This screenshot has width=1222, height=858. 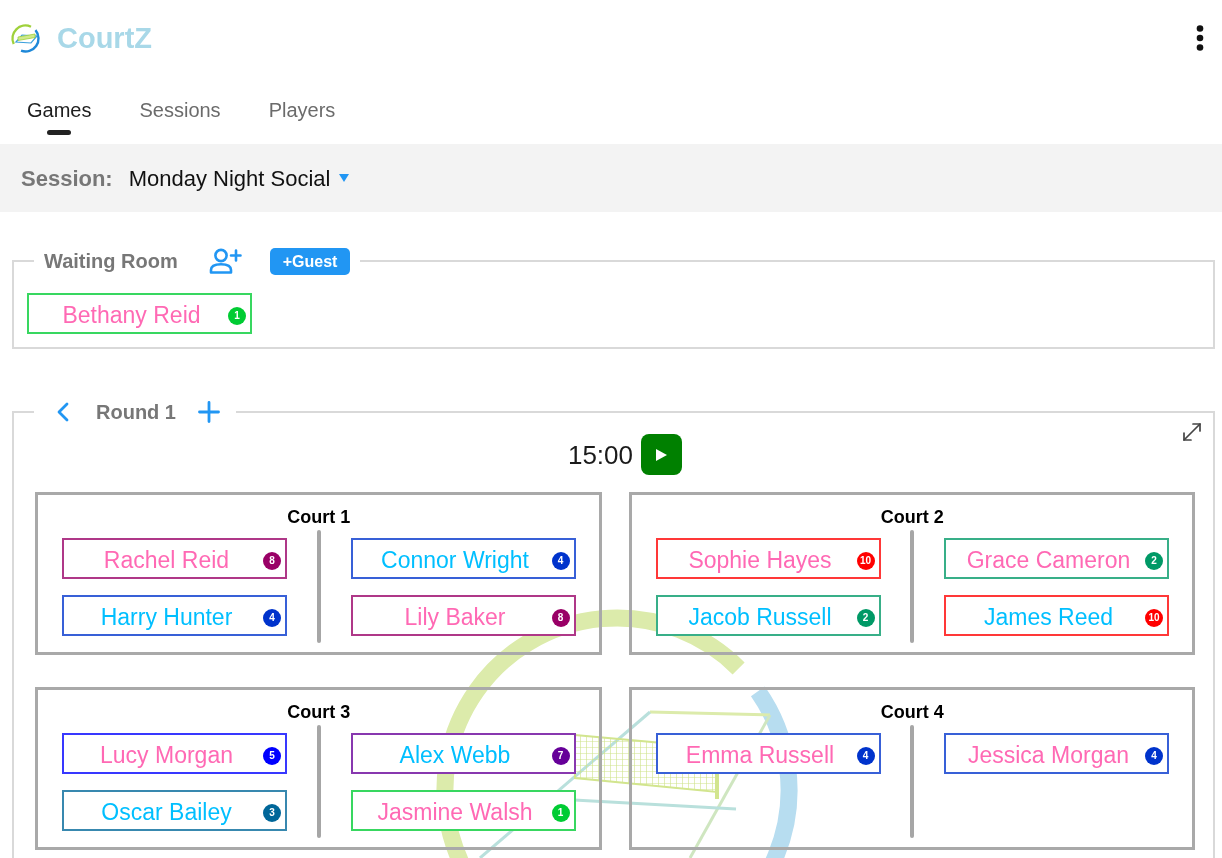 What do you see at coordinates (166, 755) in the screenshot?
I see `player-name: Lucy Morgan` at bounding box center [166, 755].